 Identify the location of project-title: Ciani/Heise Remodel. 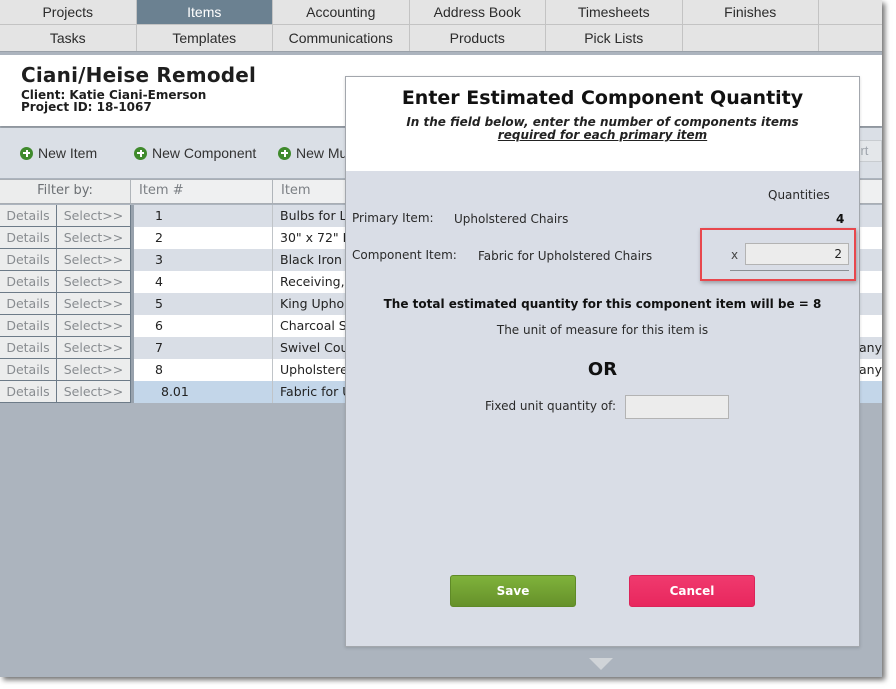
(139, 75).